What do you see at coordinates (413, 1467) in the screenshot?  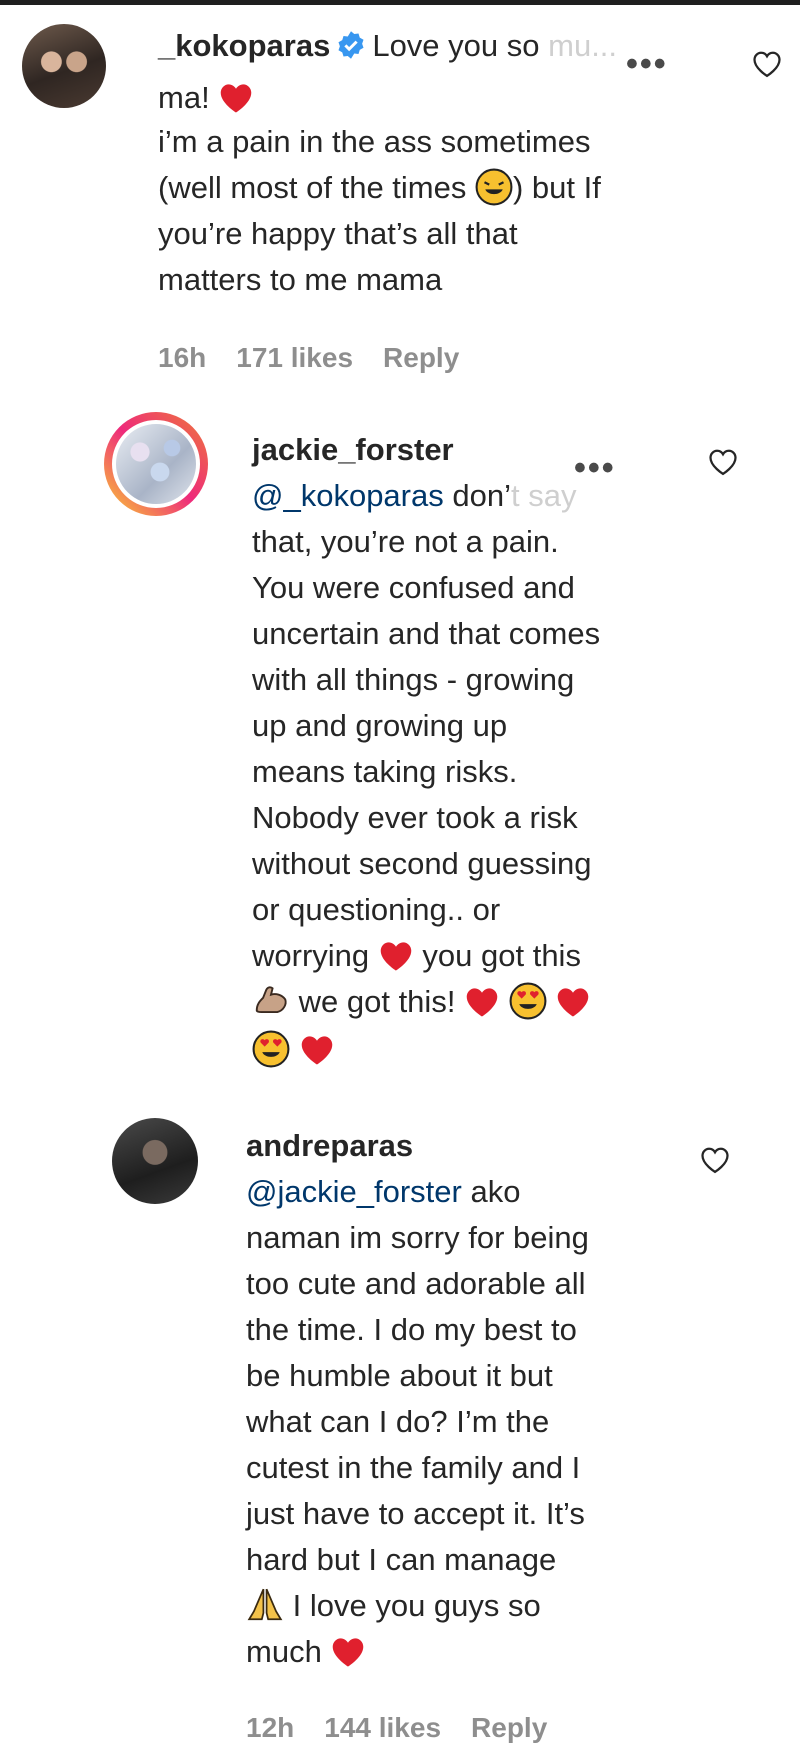 I see `comment-line: cutest in the family and I` at bounding box center [413, 1467].